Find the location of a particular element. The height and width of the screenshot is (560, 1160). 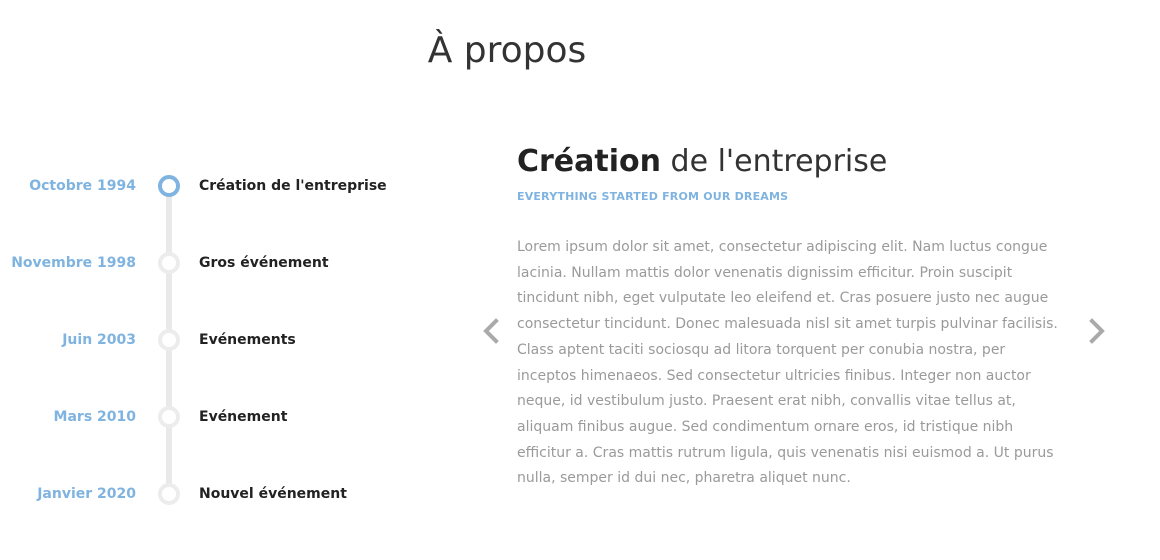

chevron-left-icon is located at coordinates (491, 331).